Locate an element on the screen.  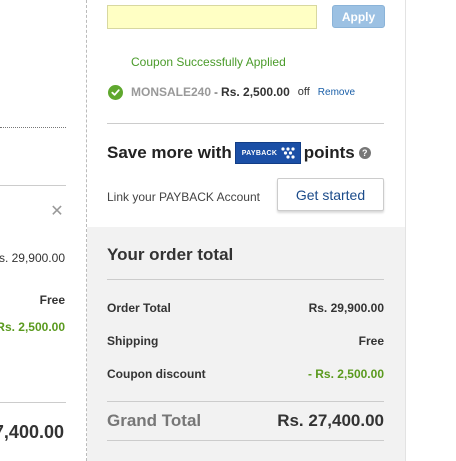
item-shipping: Free is located at coordinates (52, 300).